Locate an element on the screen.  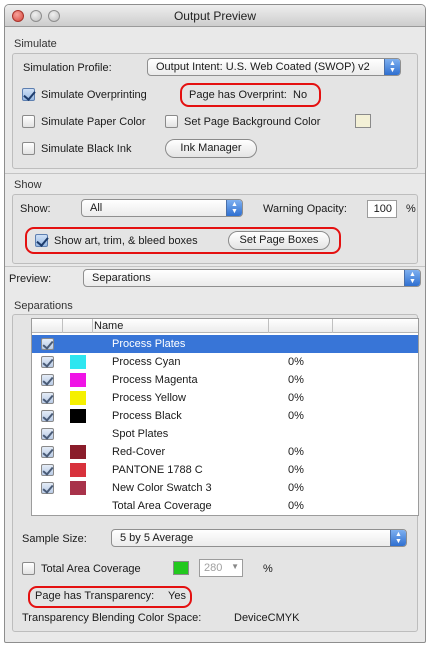
show-label: Show: is located at coordinates (35, 209).